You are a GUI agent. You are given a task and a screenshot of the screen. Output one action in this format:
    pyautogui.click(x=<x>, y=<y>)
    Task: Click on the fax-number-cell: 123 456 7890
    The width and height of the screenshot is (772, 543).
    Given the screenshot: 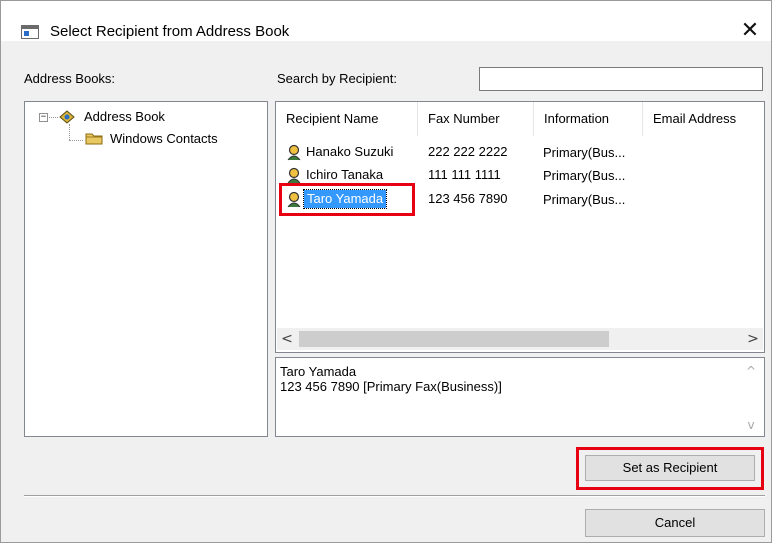 What is the action you would take?
    pyautogui.click(x=468, y=198)
    